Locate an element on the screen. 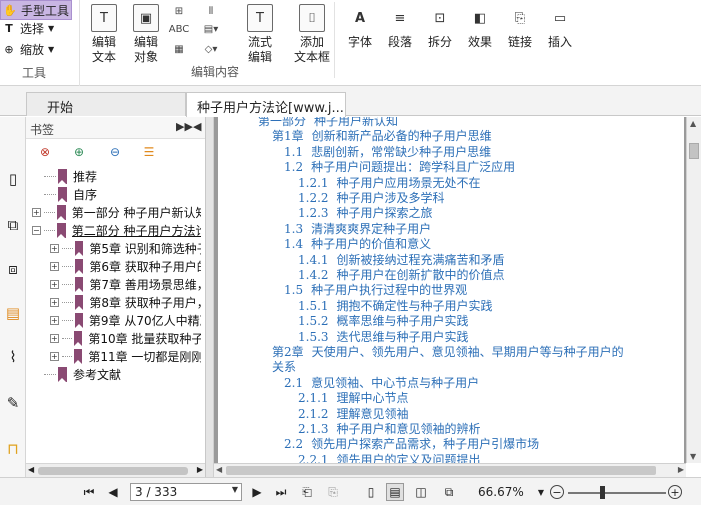  effect-button: ◧ 效果 is located at coordinates (480, 33).